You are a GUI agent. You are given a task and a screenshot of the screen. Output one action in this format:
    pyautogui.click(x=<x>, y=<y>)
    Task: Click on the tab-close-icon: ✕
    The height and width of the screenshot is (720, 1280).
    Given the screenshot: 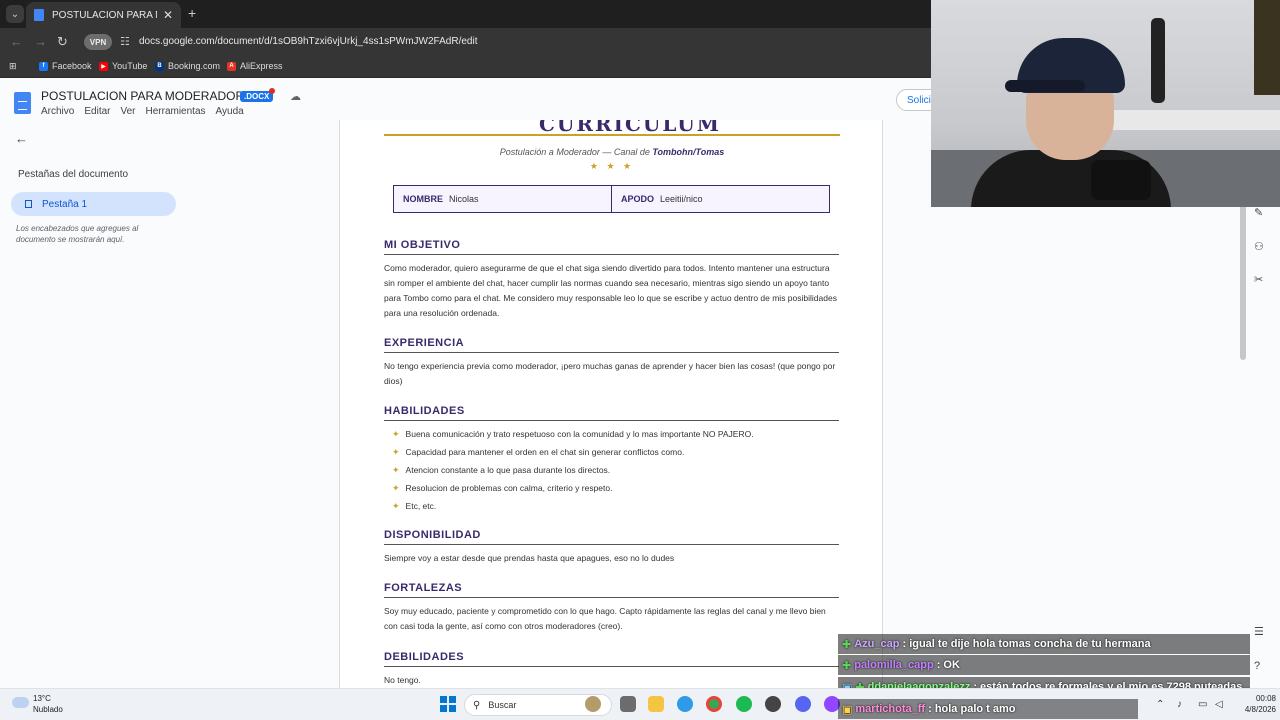 What is the action you would take?
    pyautogui.click(x=168, y=15)
    